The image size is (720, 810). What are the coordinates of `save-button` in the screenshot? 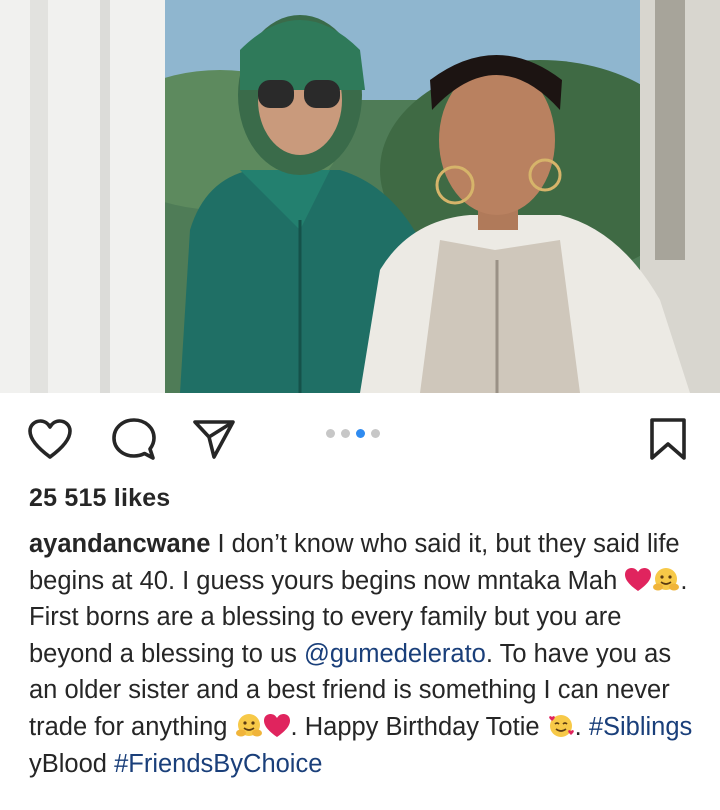 It's located at (668, 439).